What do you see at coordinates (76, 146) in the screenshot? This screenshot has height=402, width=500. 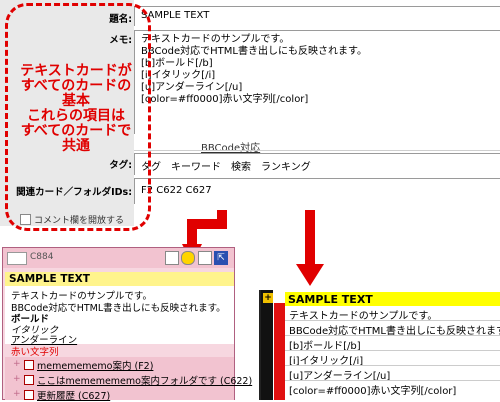 I see `callout-line: 共通` at bounding box center [76, 146].